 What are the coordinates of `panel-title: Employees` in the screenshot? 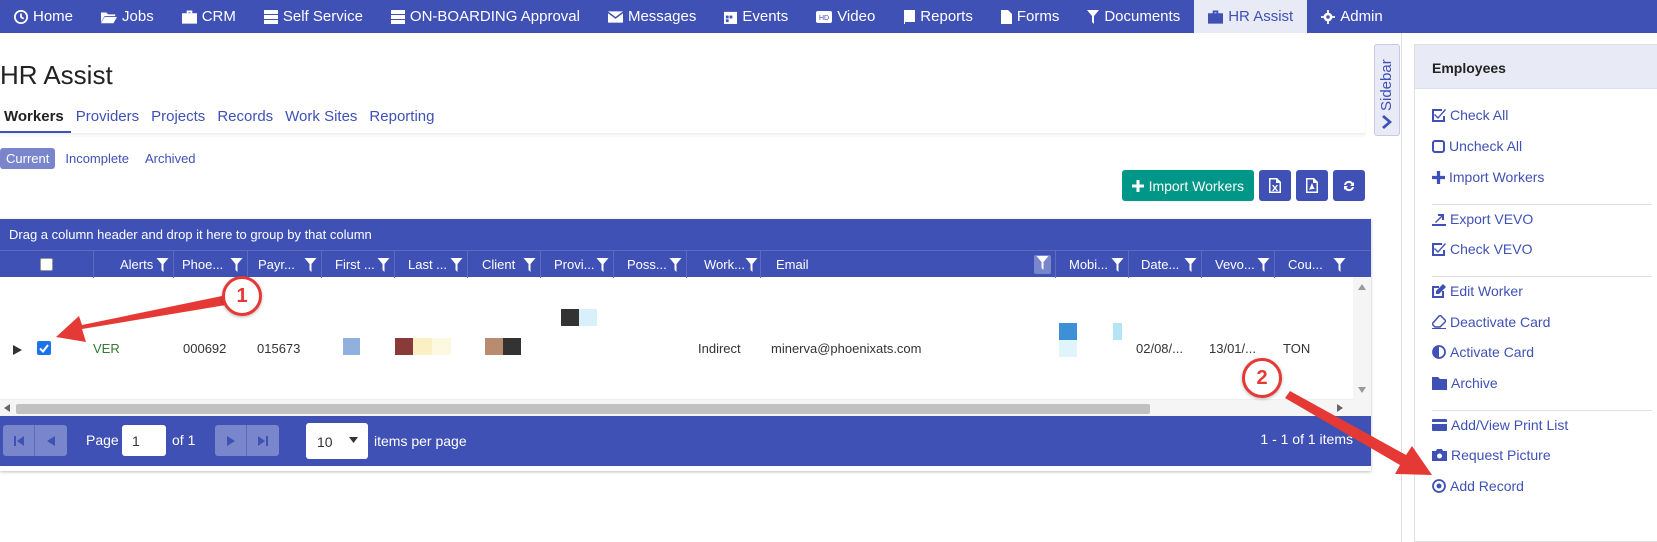 It's located at (1536, 67).